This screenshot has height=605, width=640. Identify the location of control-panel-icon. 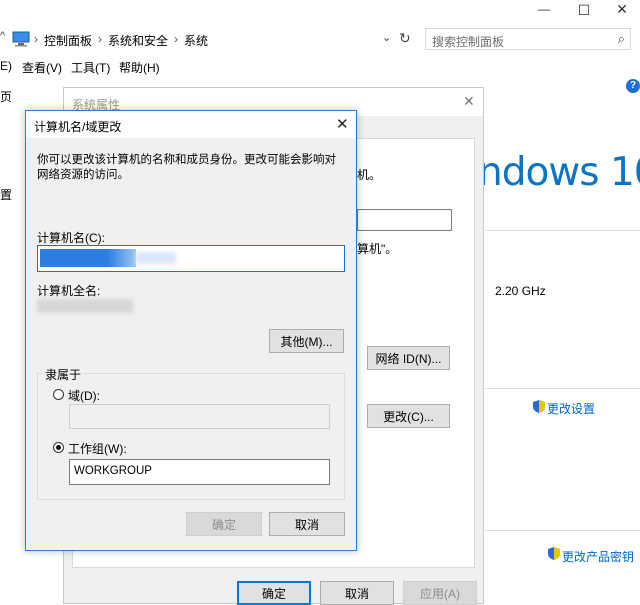
(21, 39).